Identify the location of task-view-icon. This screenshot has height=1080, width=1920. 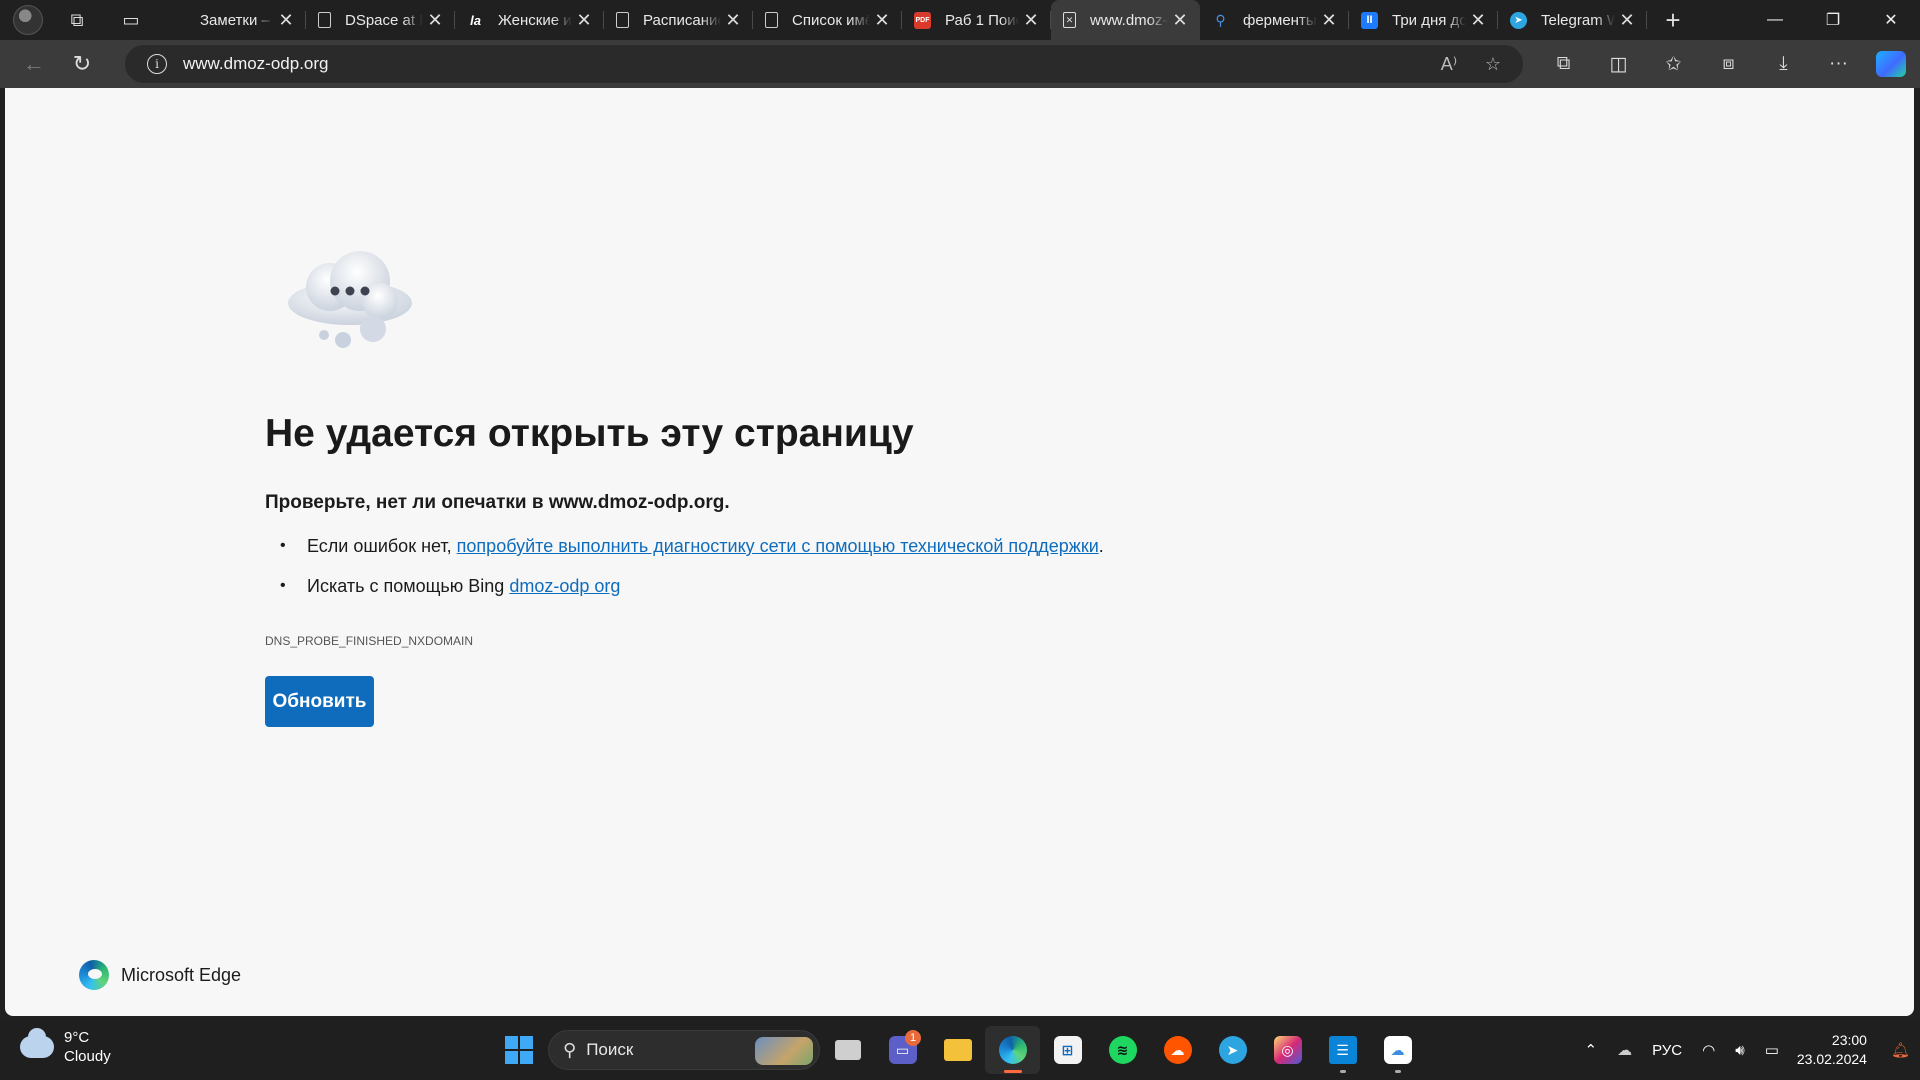
(847, 1050).